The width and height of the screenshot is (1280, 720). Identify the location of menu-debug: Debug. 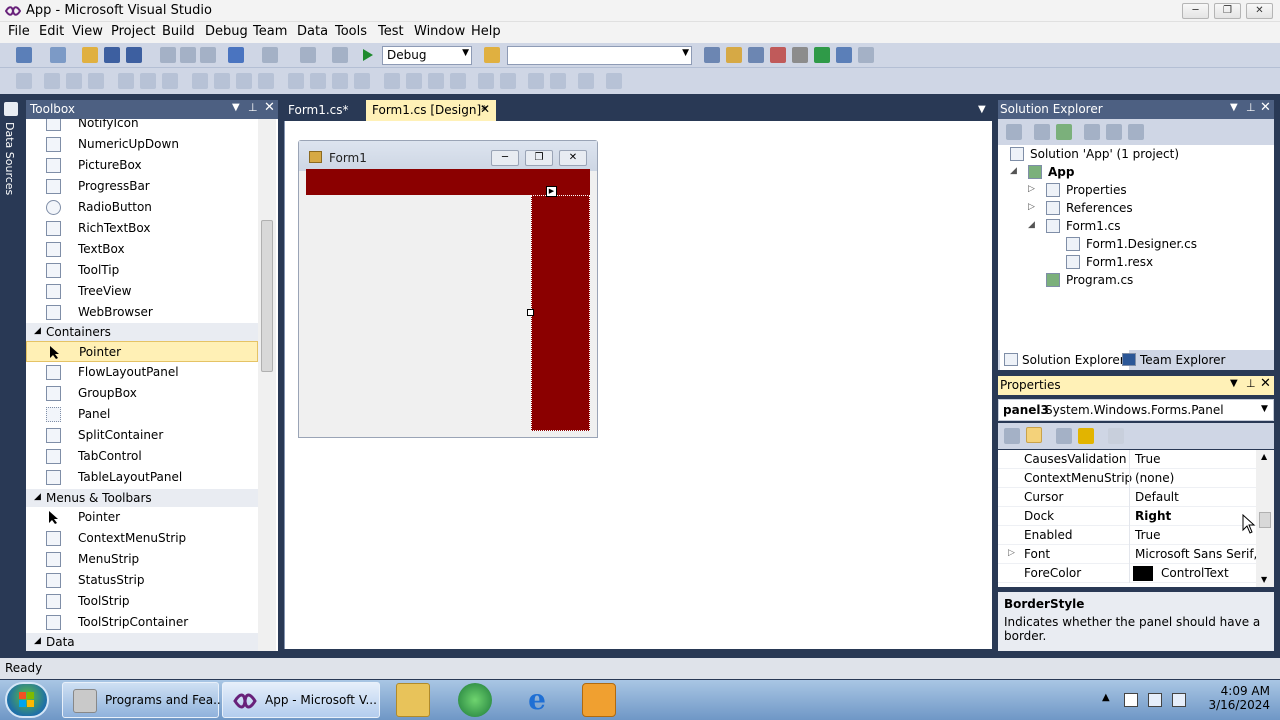
(226, 31).